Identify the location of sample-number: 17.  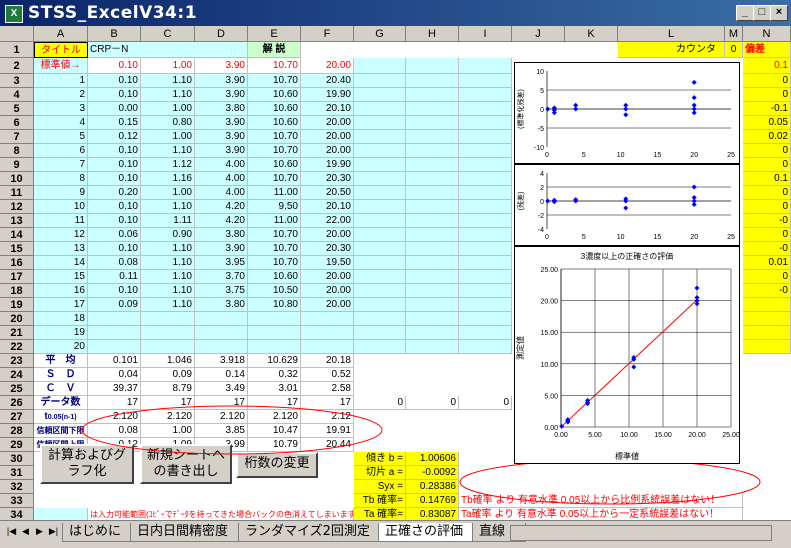
(61, 305).